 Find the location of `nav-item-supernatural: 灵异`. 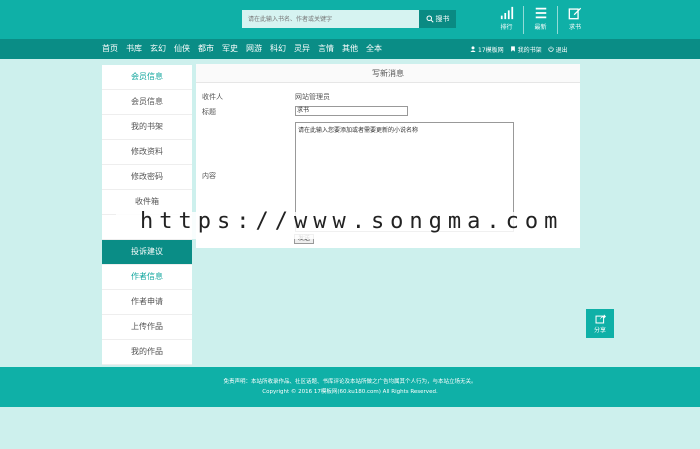

nav-item-supernatural: 灵异 is located at coordinates (302, 49).